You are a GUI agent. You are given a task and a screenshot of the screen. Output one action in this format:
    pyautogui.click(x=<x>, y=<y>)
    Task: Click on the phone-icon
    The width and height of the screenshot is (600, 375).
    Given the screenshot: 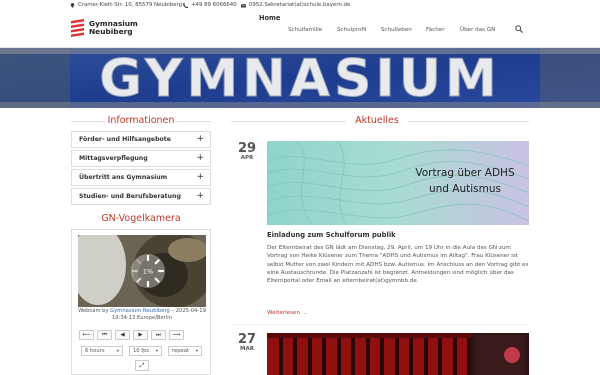 What is the action you would take?
    pyautogui.click(x=185, y=5)
    